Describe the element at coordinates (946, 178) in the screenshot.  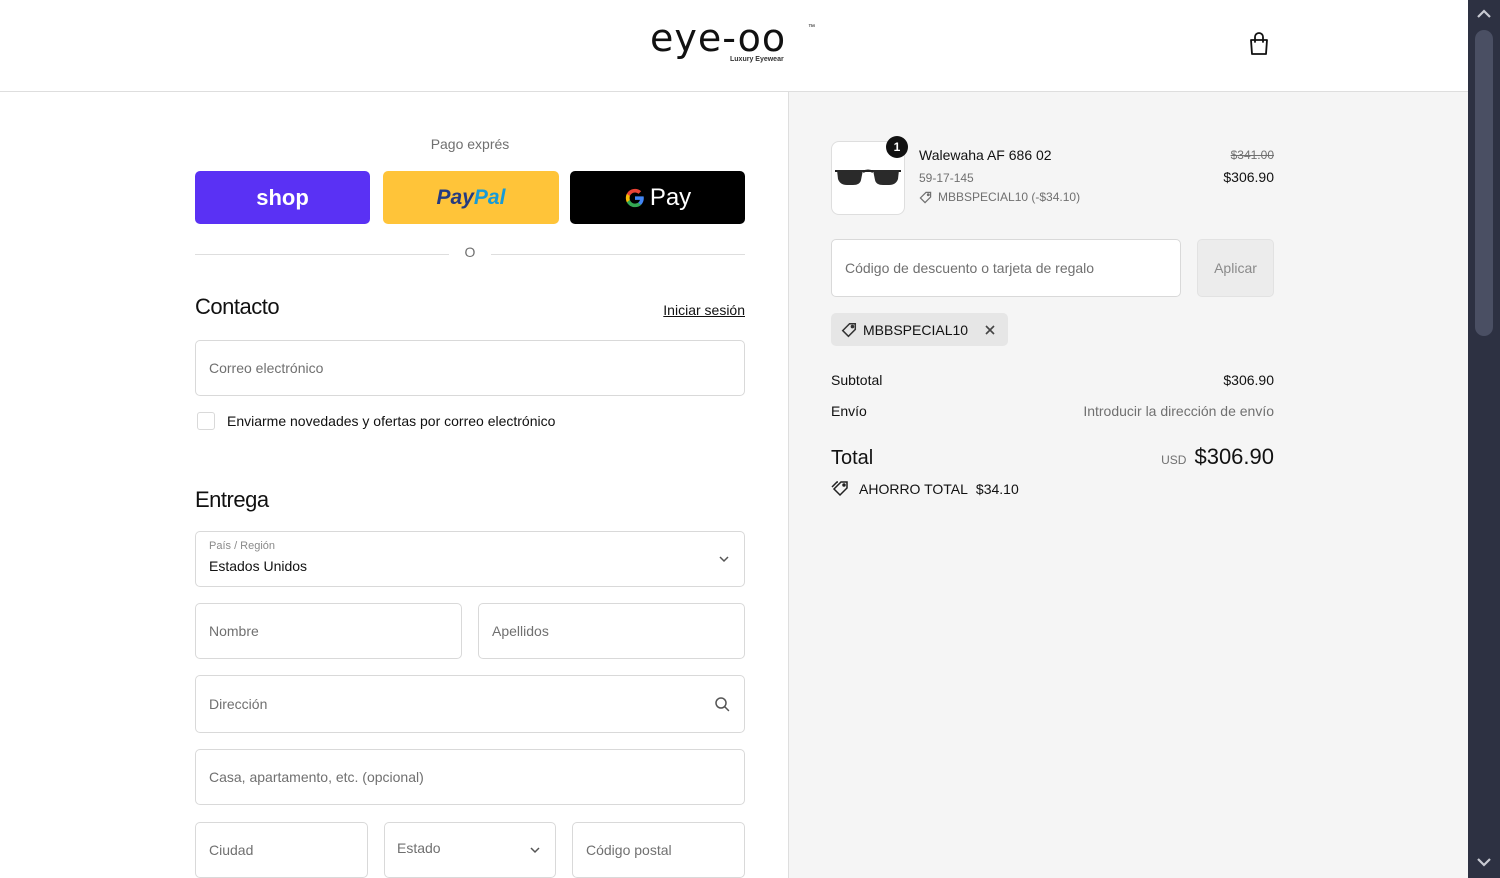
I see `product-variant: 59-17-145` at that location.